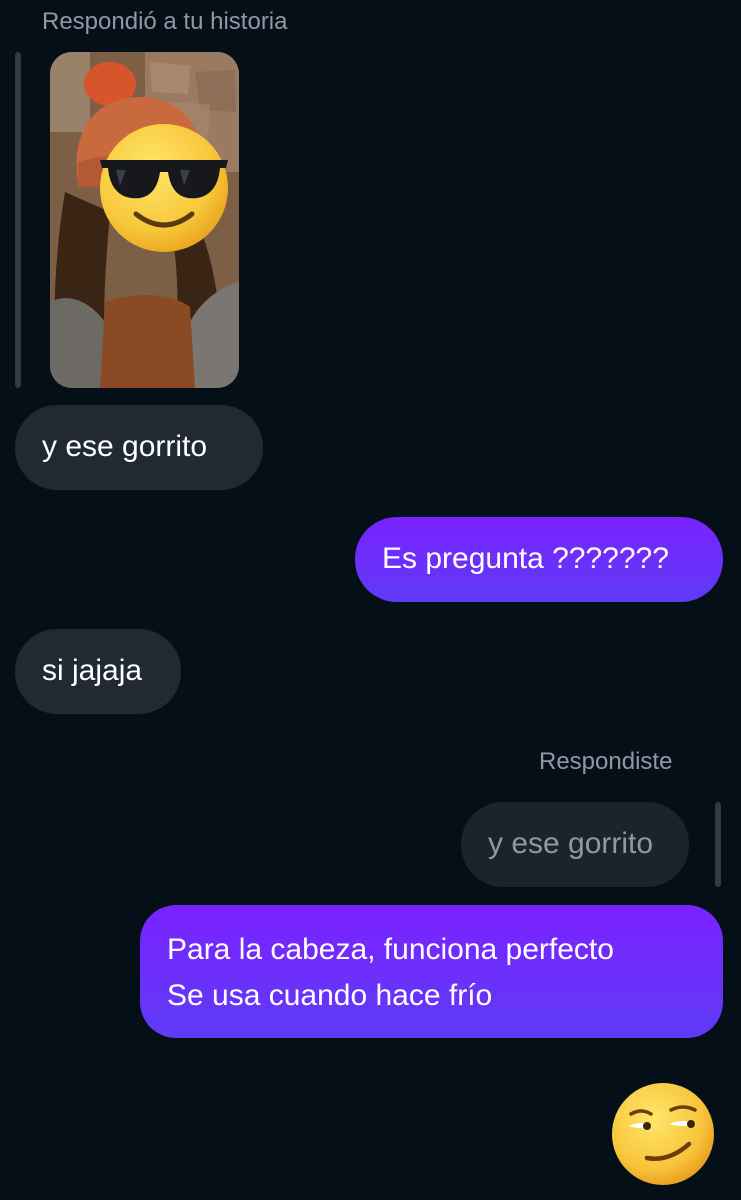  I want to click on message-line: Se usa cuando hace frío, so click(330, 995).